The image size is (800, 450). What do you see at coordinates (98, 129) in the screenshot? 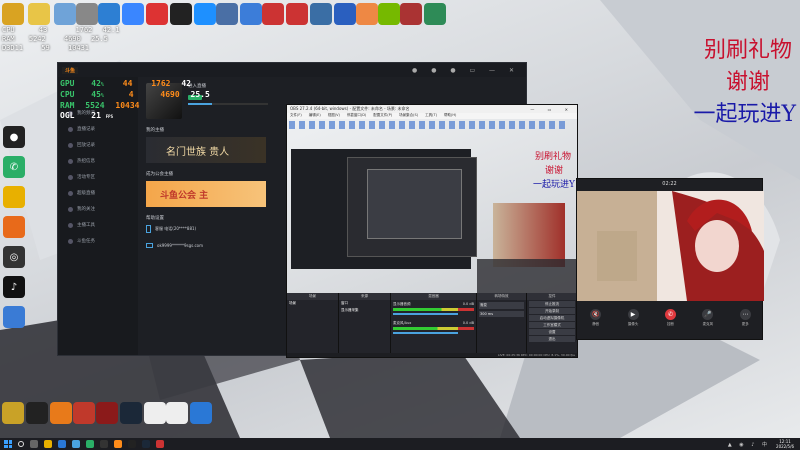
I see `sidebar-item: 直播记录` at bounding box center [98, 129].